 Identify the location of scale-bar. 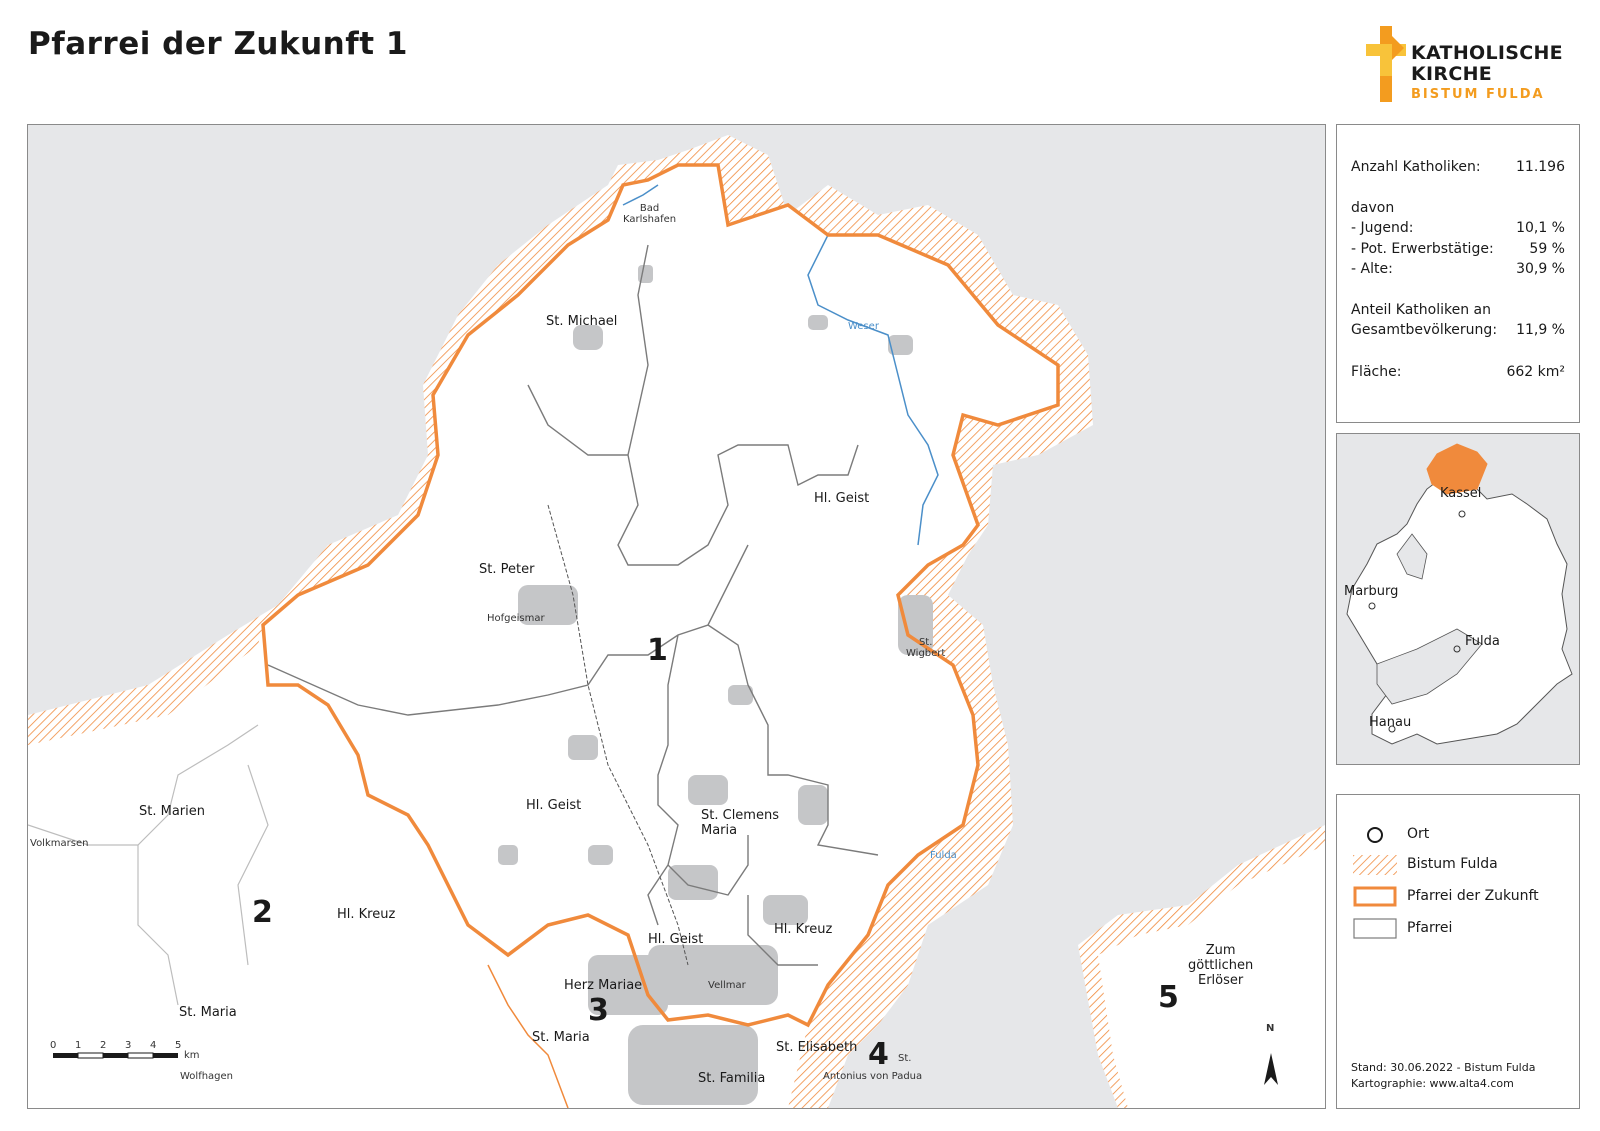
(115, 1055).